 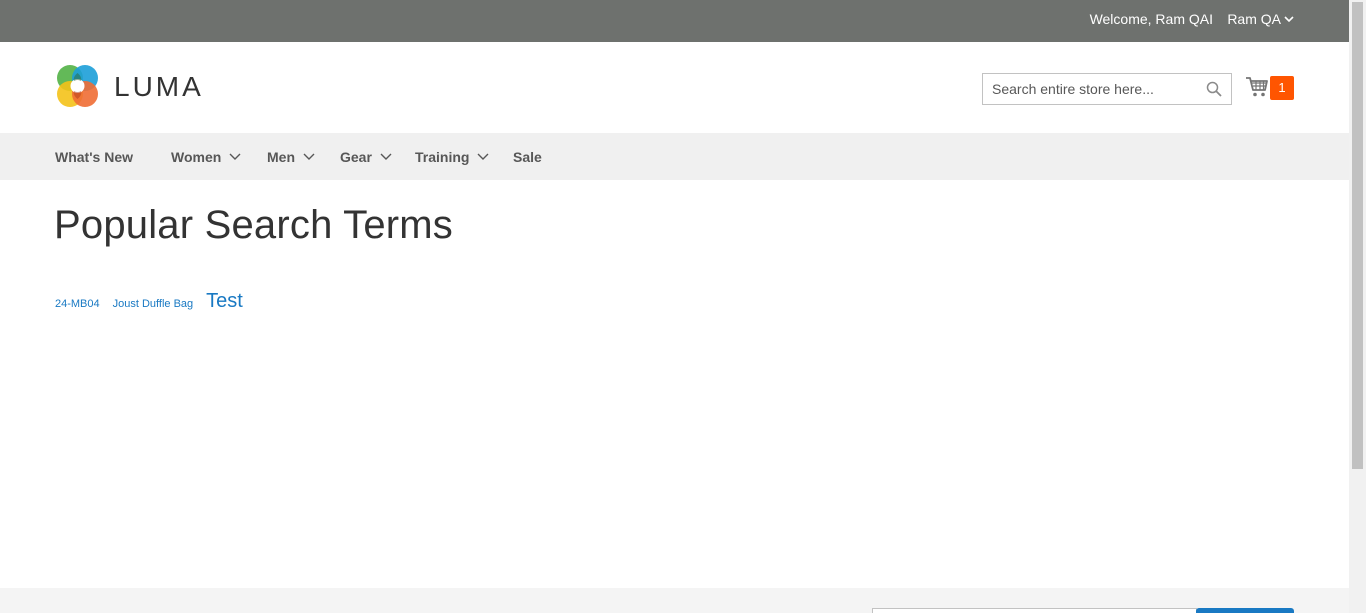 I want to click on nav-item-label: Women, so click(x=196, y=157).